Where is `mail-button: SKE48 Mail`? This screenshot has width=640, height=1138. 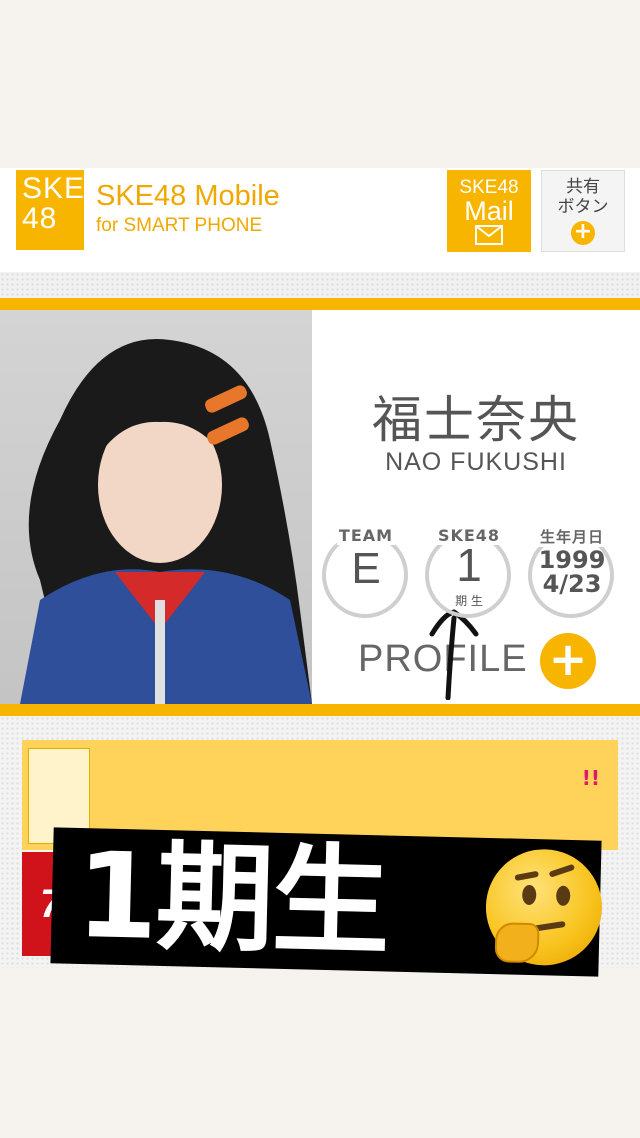 mail-button: SKE48 Mail is located at coordinates (489, 211).